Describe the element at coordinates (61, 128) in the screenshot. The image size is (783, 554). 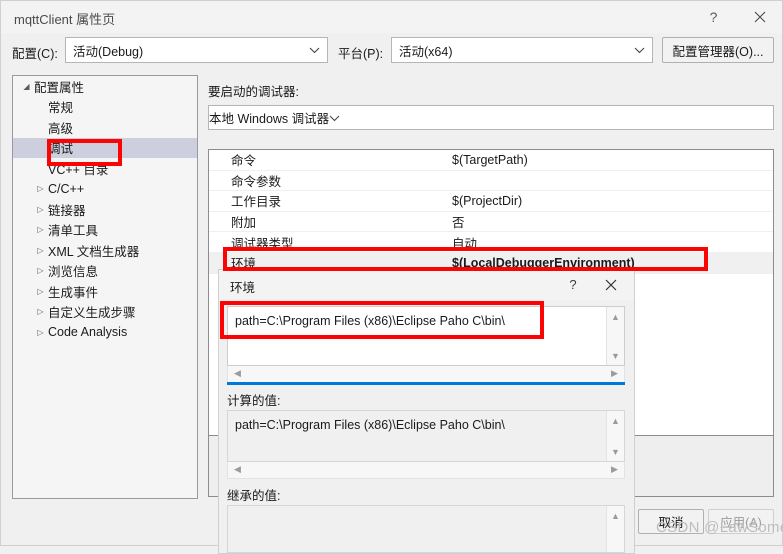
I see `tree-item-label: 高级` at that location.